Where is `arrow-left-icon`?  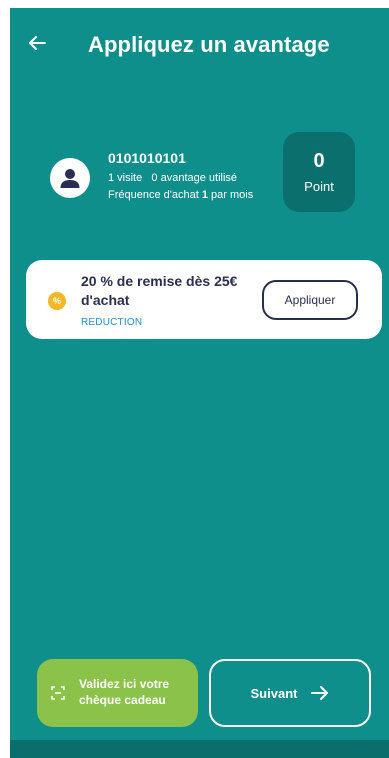 arrow-left-icon is located at coordinates (37, 43).